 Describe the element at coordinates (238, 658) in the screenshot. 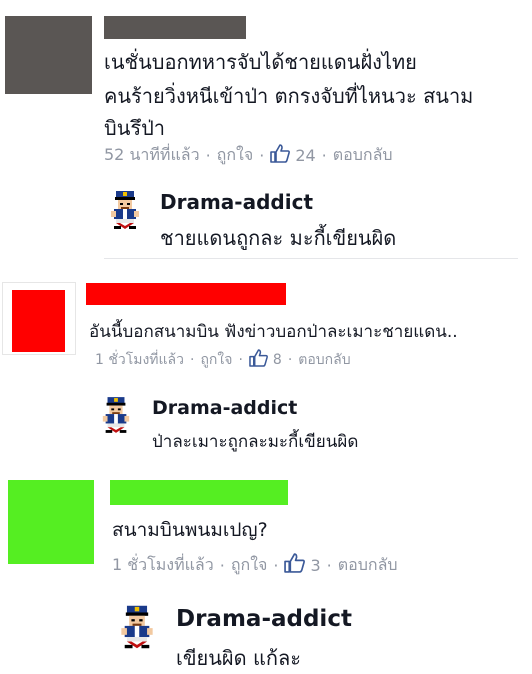

I see `reply-text-3: เขียนผิด แก้ละ` at that location.